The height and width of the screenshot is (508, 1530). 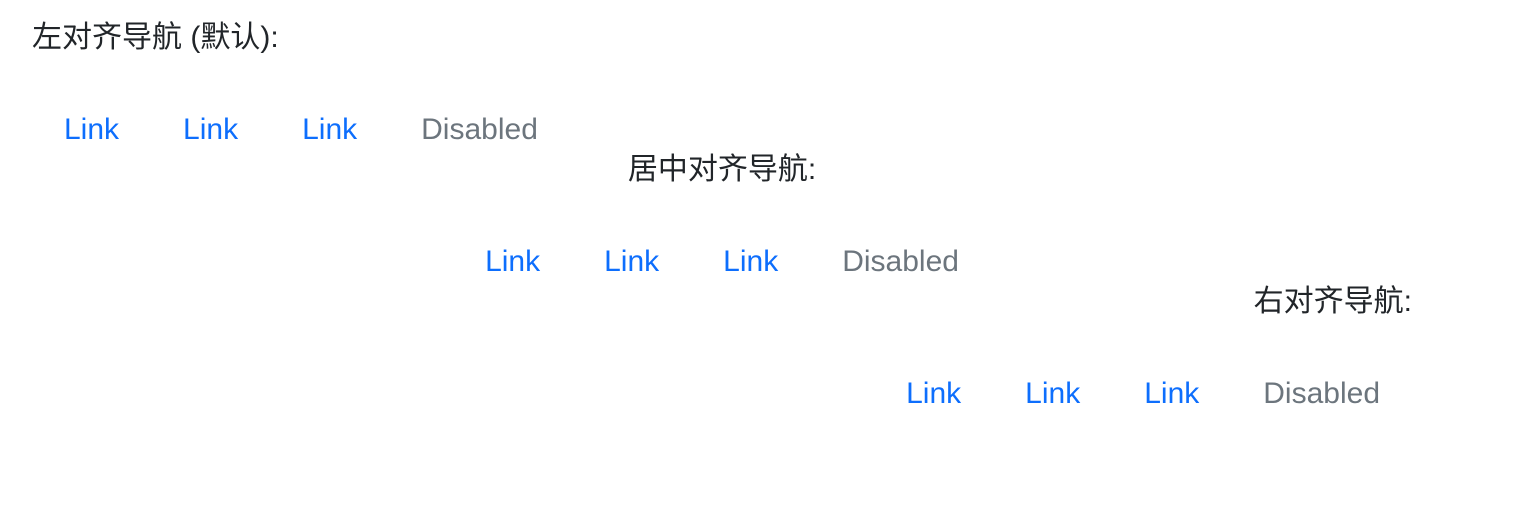 What do you see at coordinates (155, 37) in the screenshot?
I see `left-nav-heading: 左对齐导航 (默认):` at bounding box center [155, 37].